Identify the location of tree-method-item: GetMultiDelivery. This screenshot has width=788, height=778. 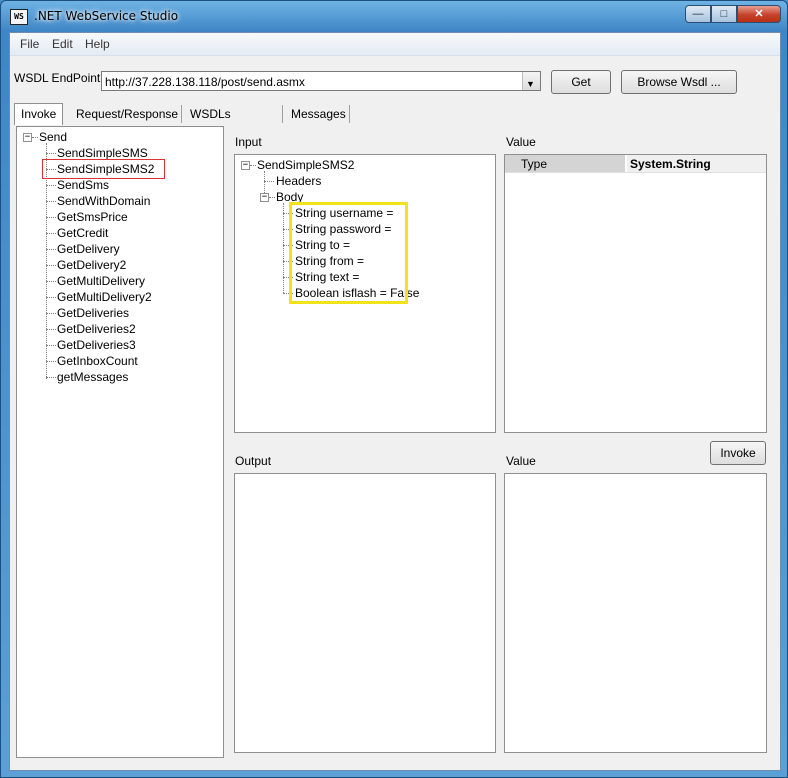
(101, 281).